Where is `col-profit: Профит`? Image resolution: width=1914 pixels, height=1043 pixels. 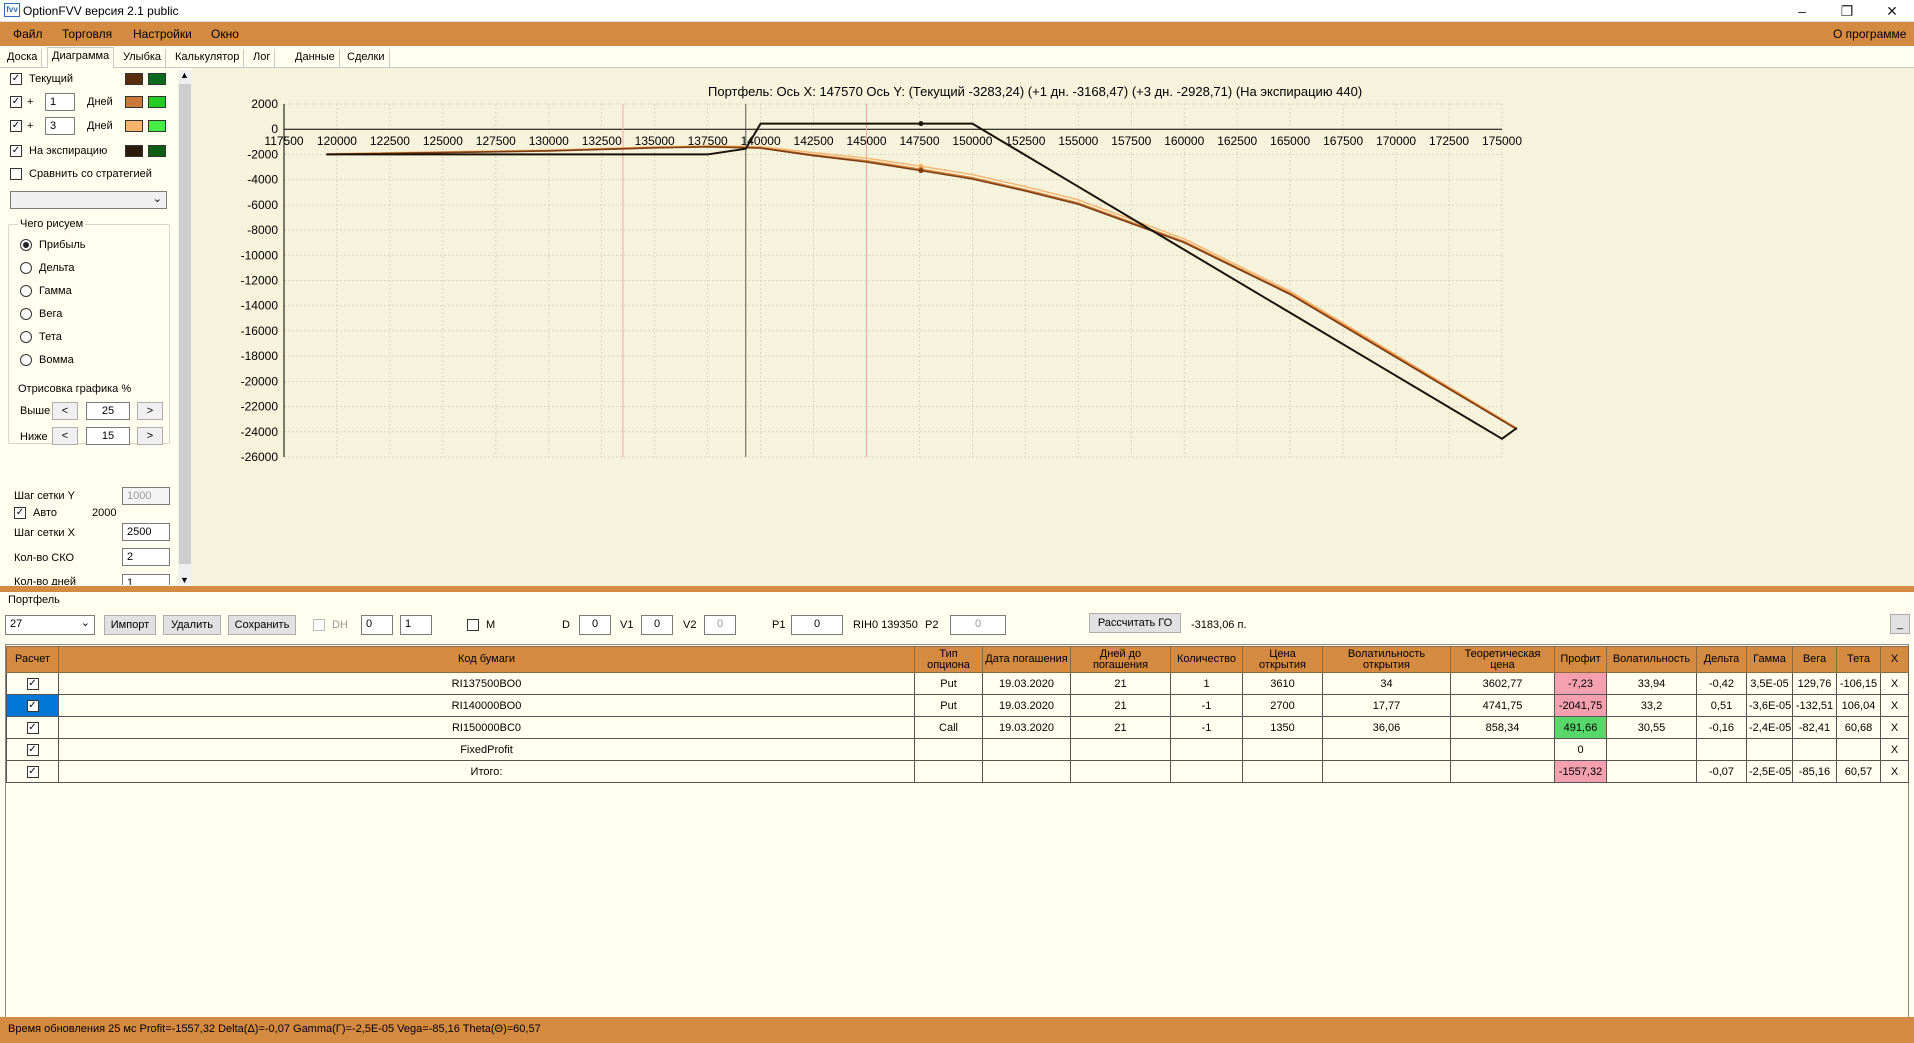
col-profit: Профит is located at coordinates (1580, 659).